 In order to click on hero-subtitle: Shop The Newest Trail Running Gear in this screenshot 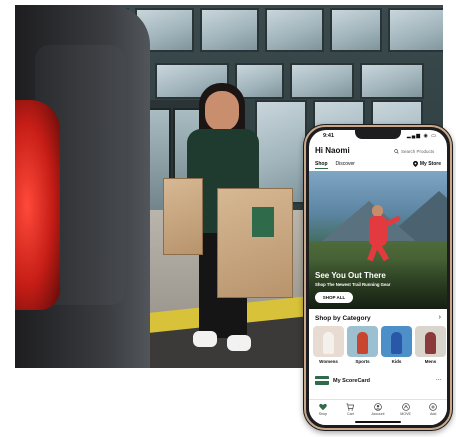, I will do `click(353, 284)`.